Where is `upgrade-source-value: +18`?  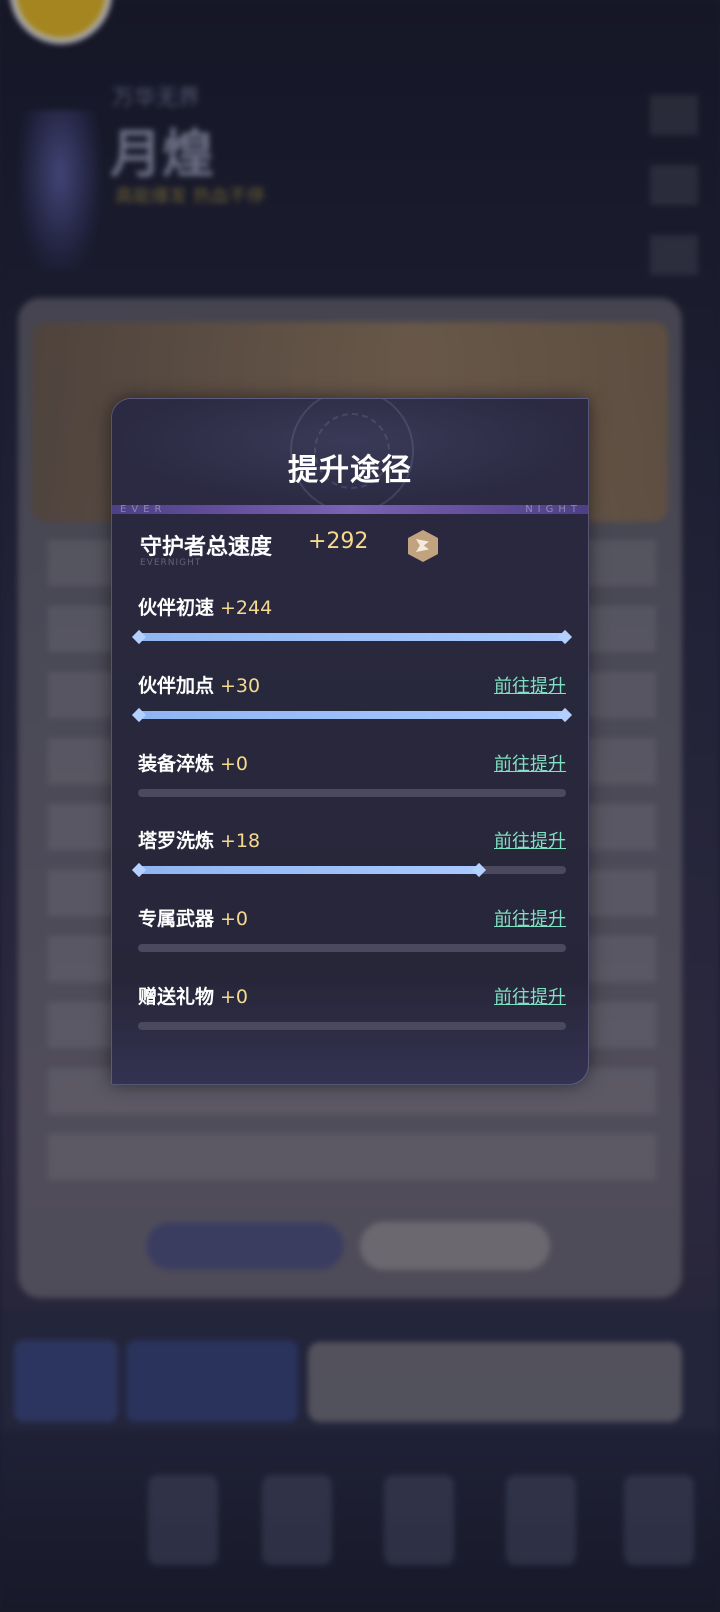 upgrade-source-value: +18 is located at coordinates (240, 841).